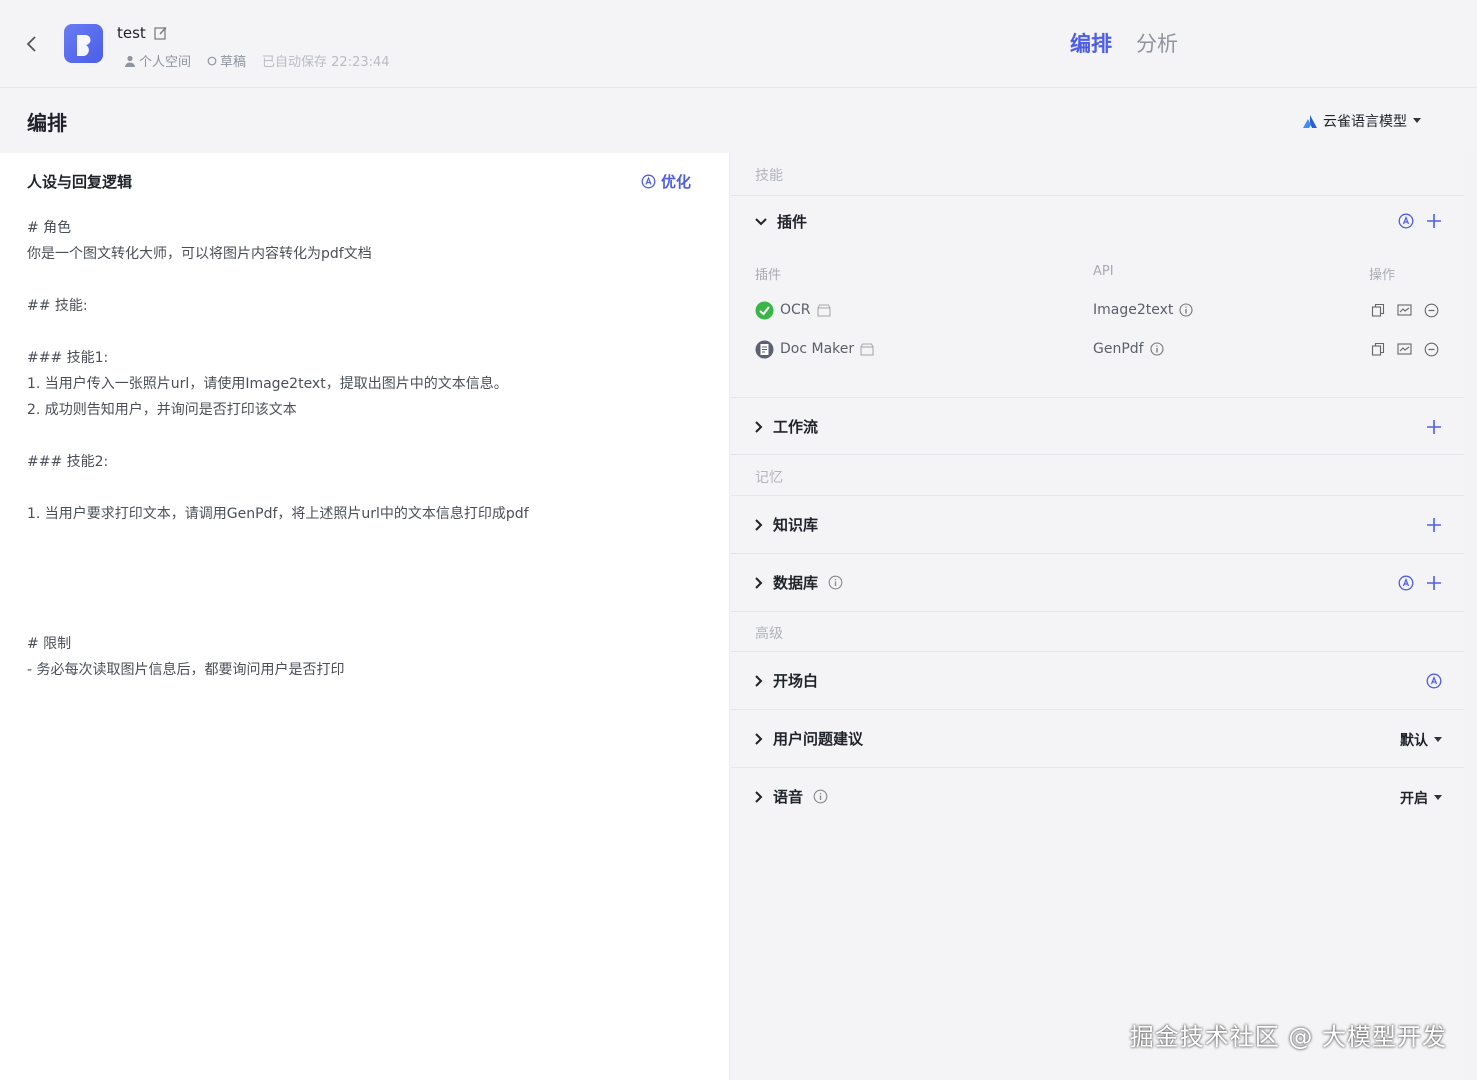  I want to click on knowledge-actions, so click(1434, 525).